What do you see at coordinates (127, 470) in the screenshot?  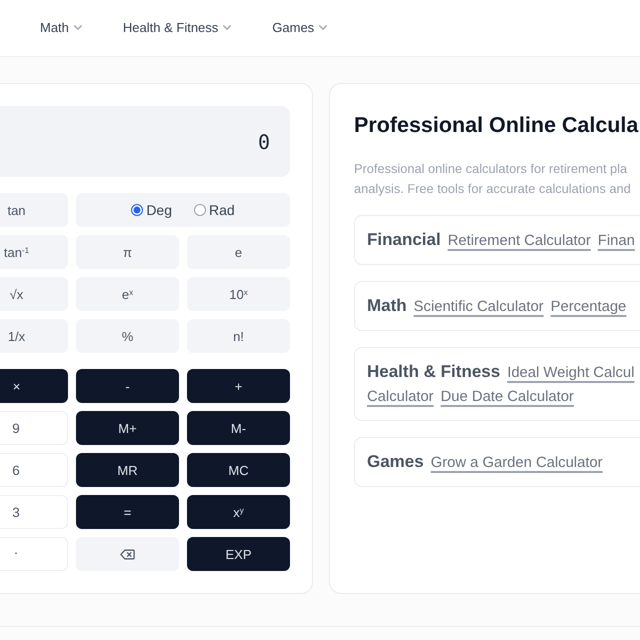 I see `operator-key: MR` at bounding box center [127, 470].